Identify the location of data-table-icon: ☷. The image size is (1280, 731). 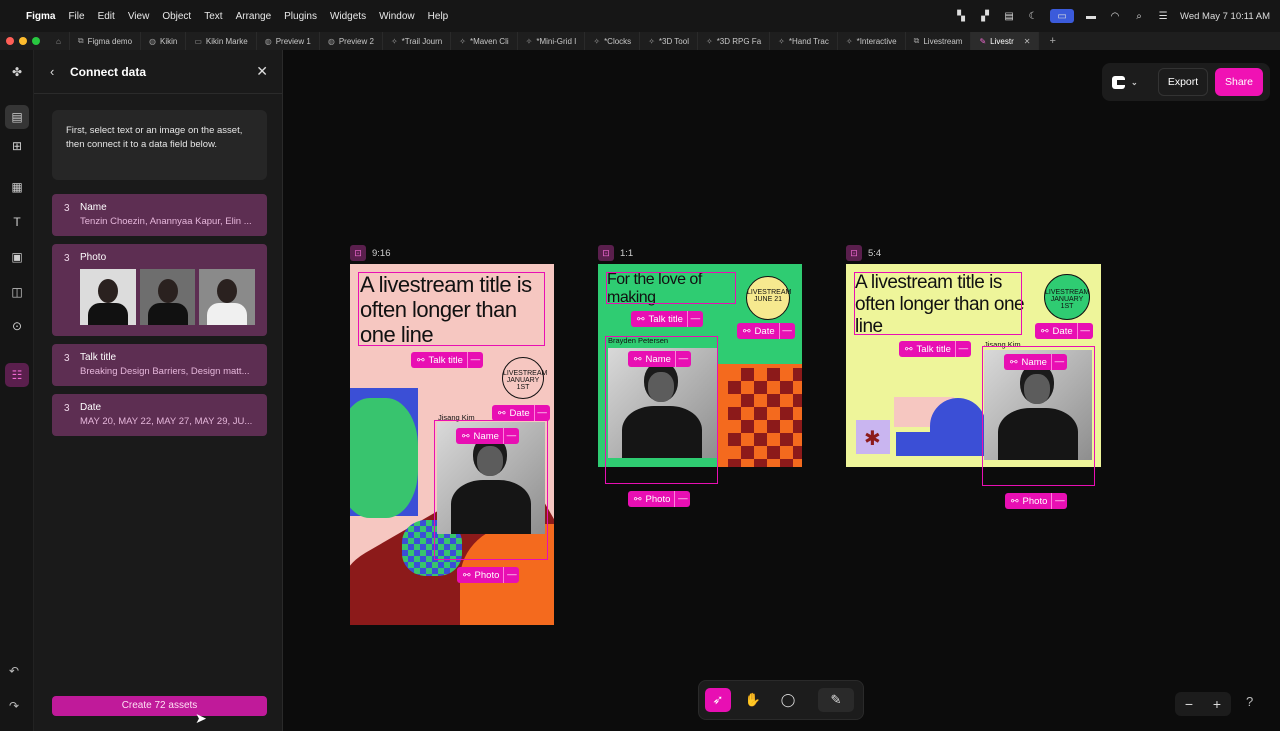
(17, 375).